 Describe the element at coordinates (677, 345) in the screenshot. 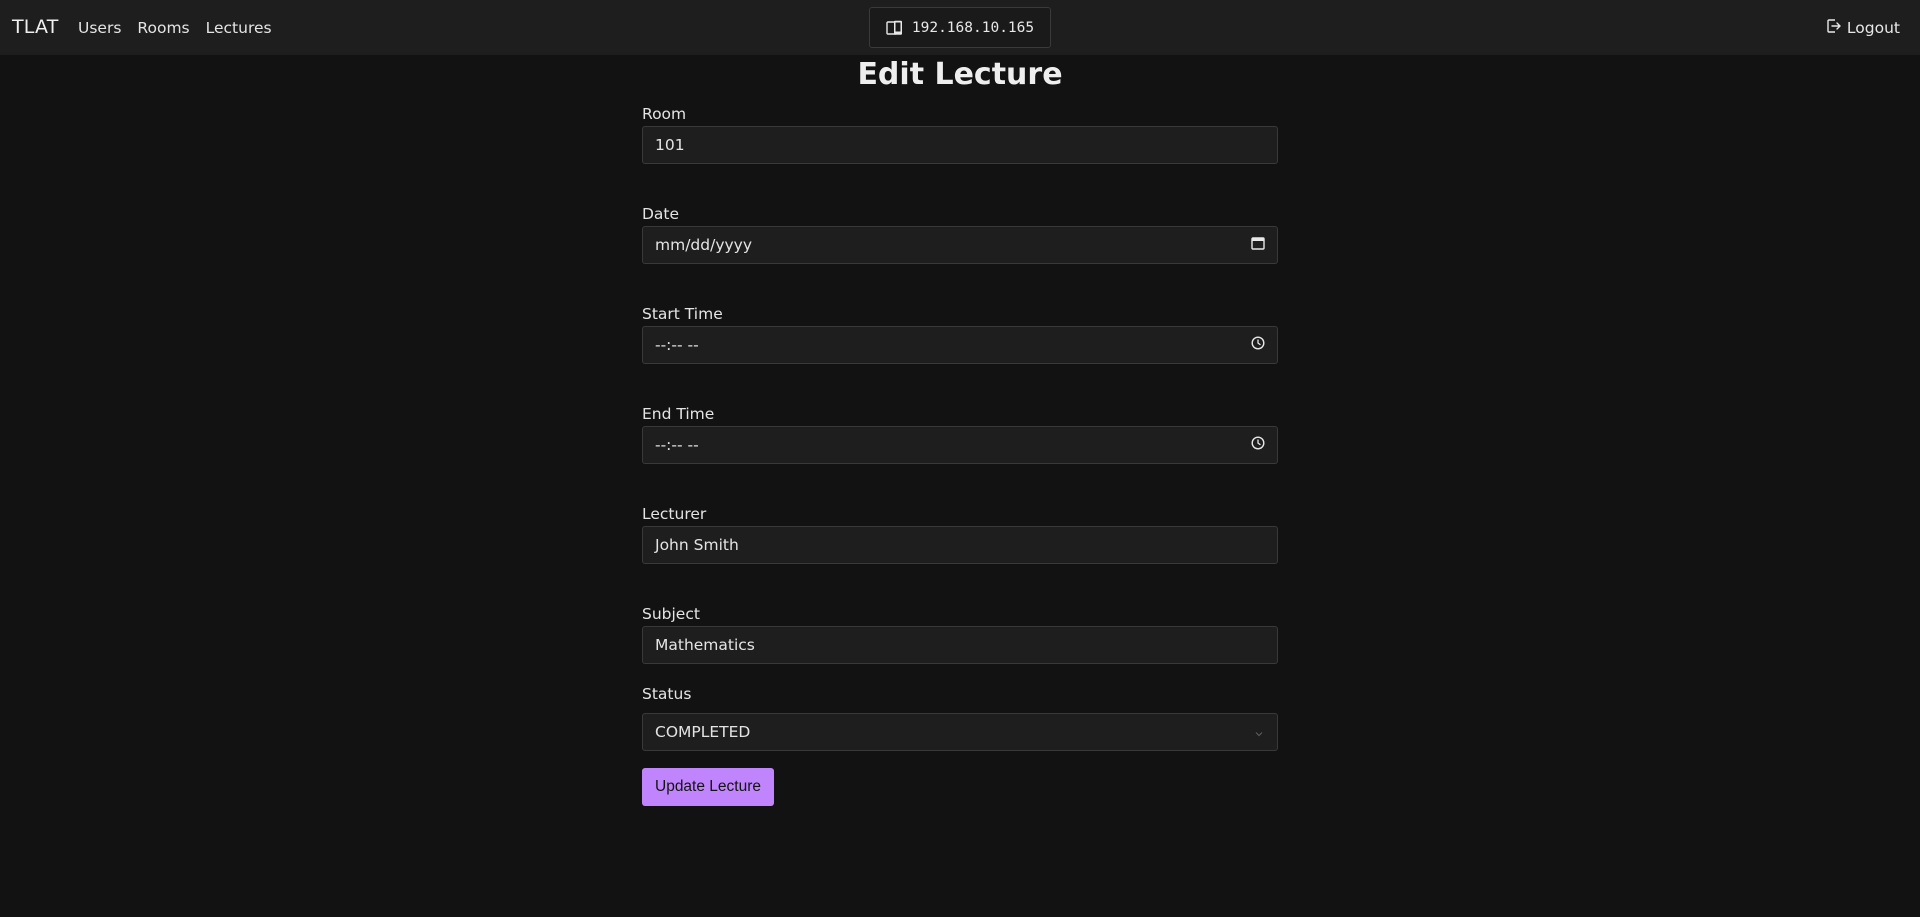

I see `start-time-placeholder: --:-- --` at that location.